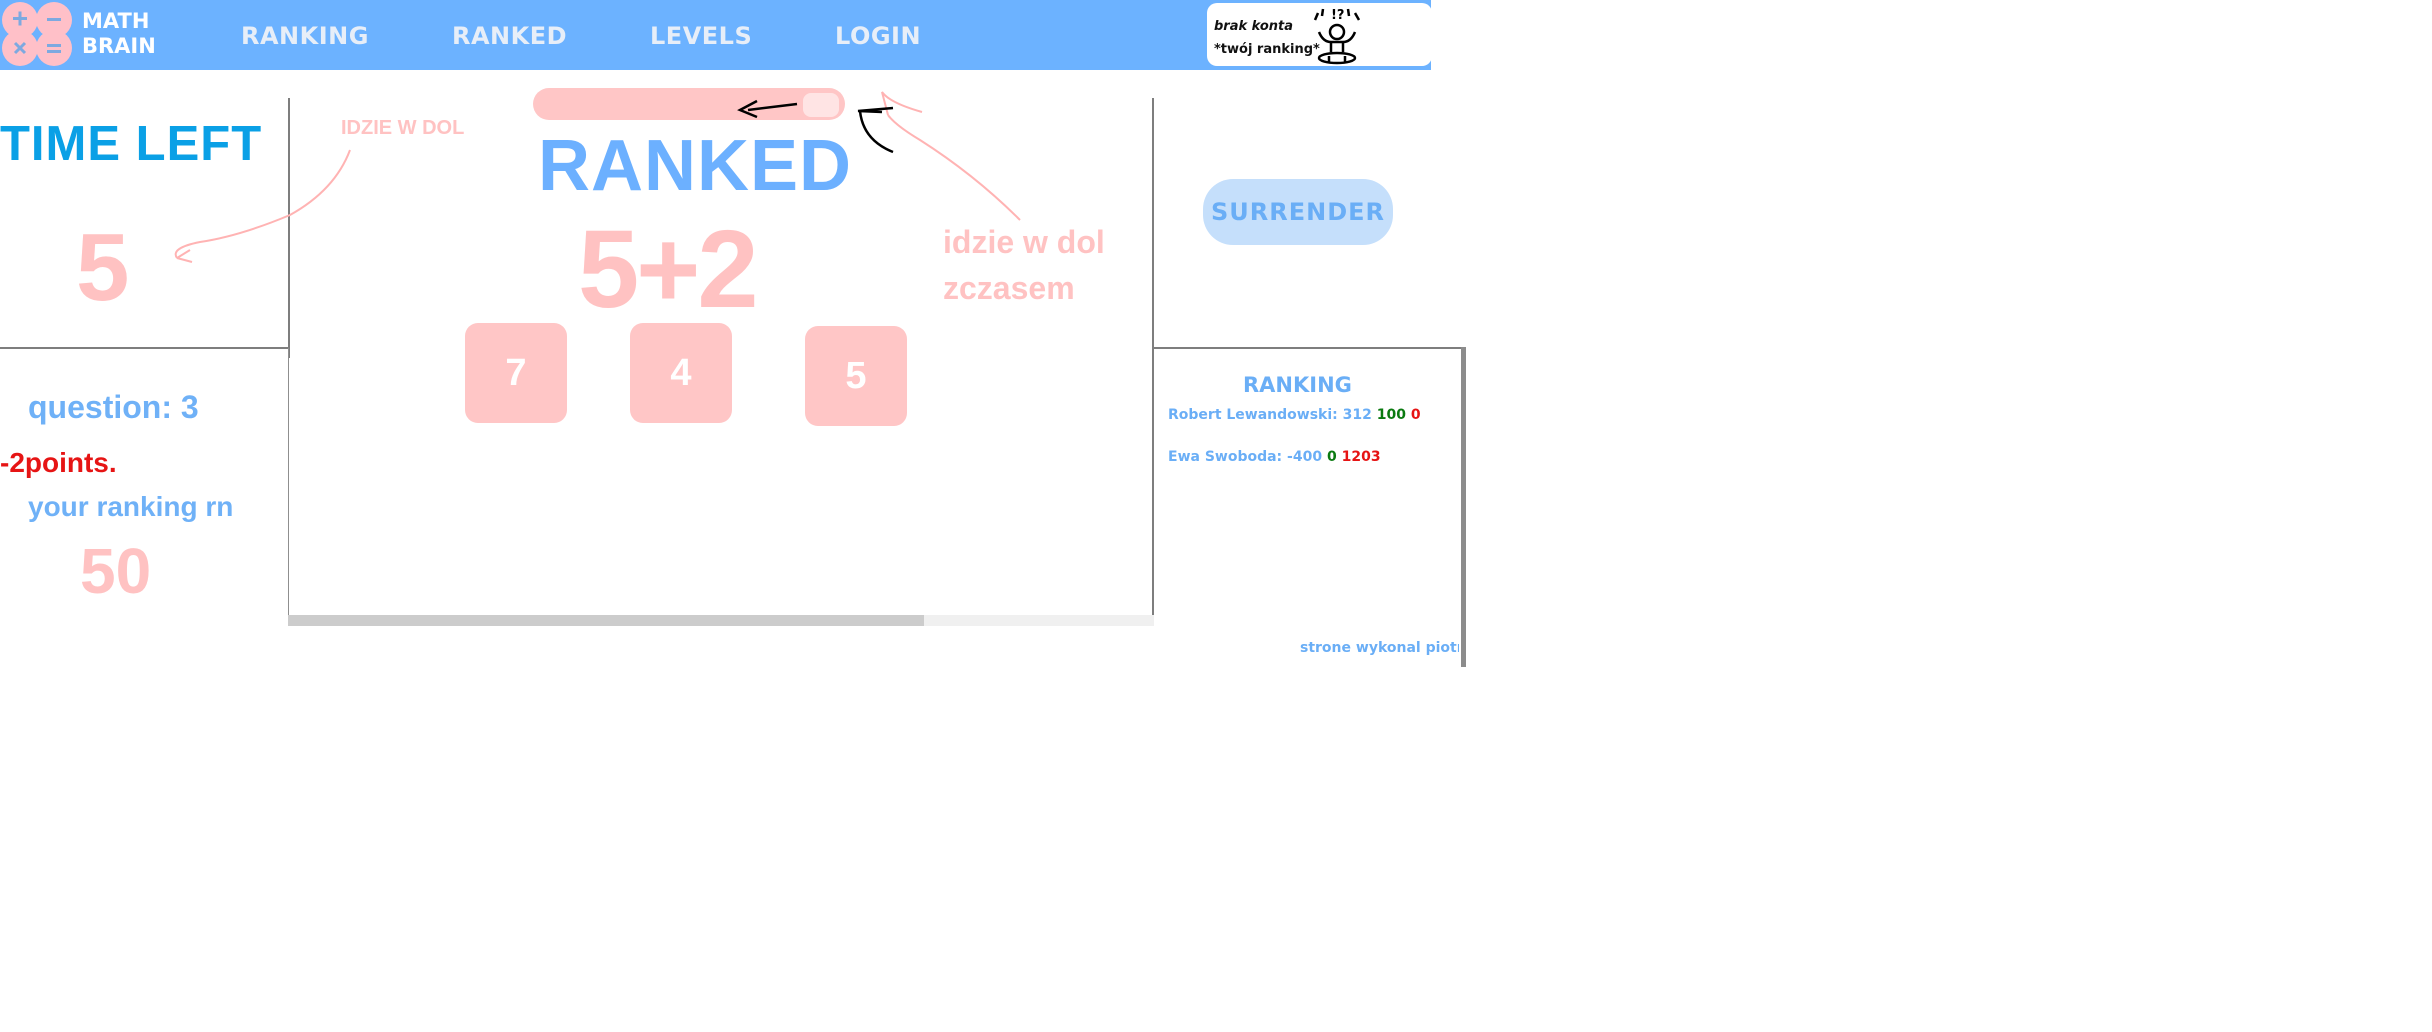 This screenshot has height=1032, width=2432. I want to click on right-scrollbar, so click(1463, 507).